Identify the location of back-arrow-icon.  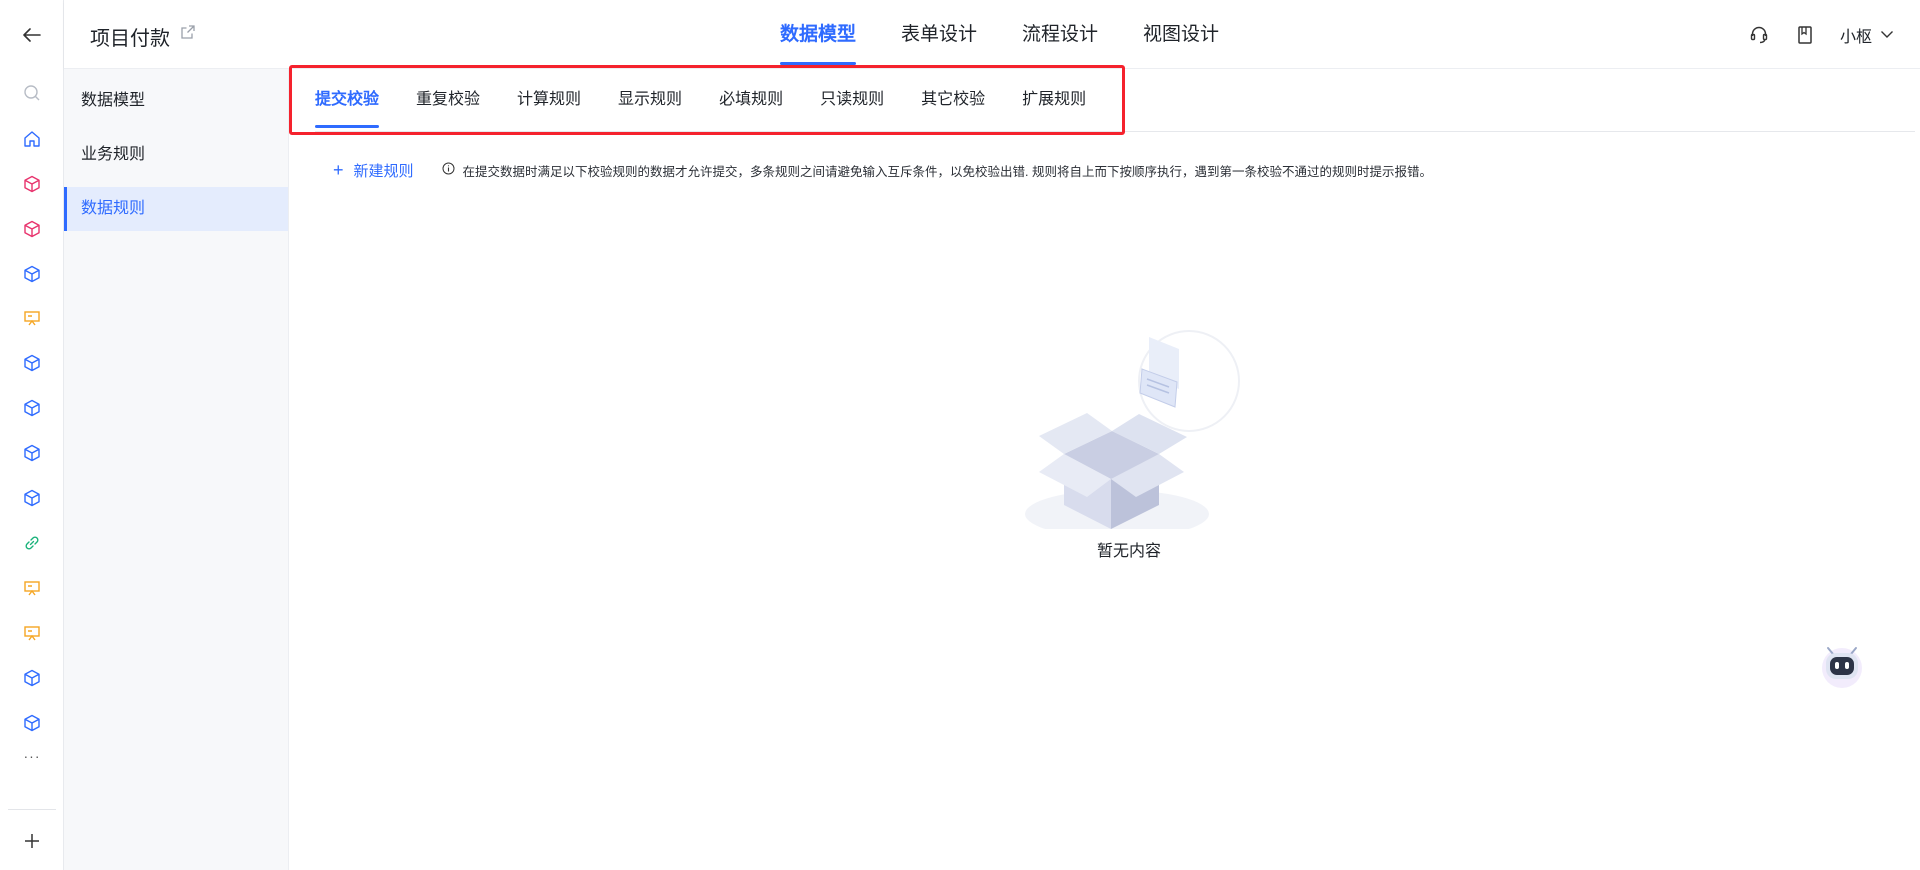
(32, 35).